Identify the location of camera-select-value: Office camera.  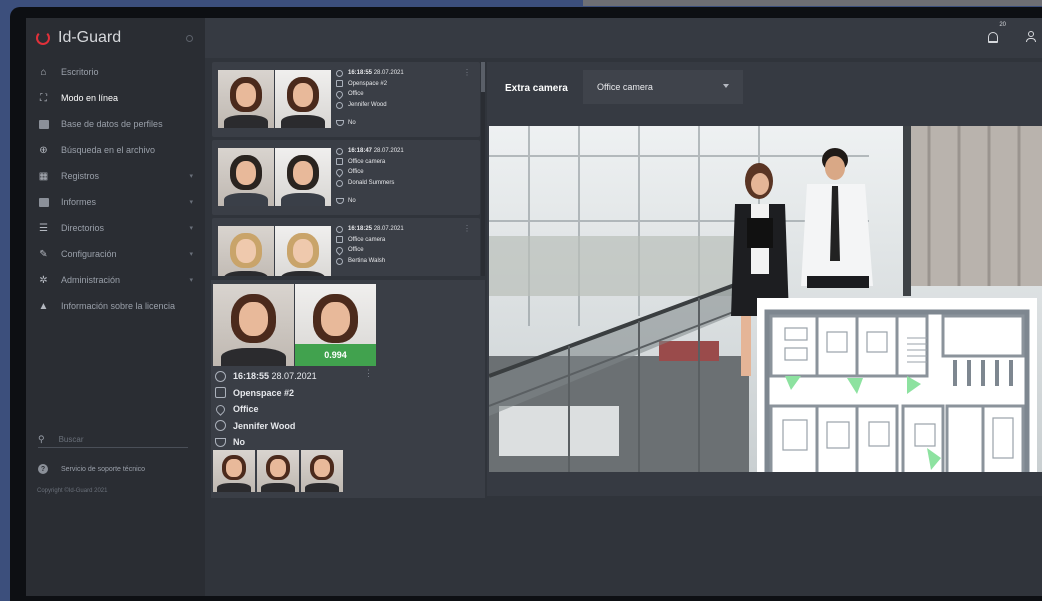
(625, 87).